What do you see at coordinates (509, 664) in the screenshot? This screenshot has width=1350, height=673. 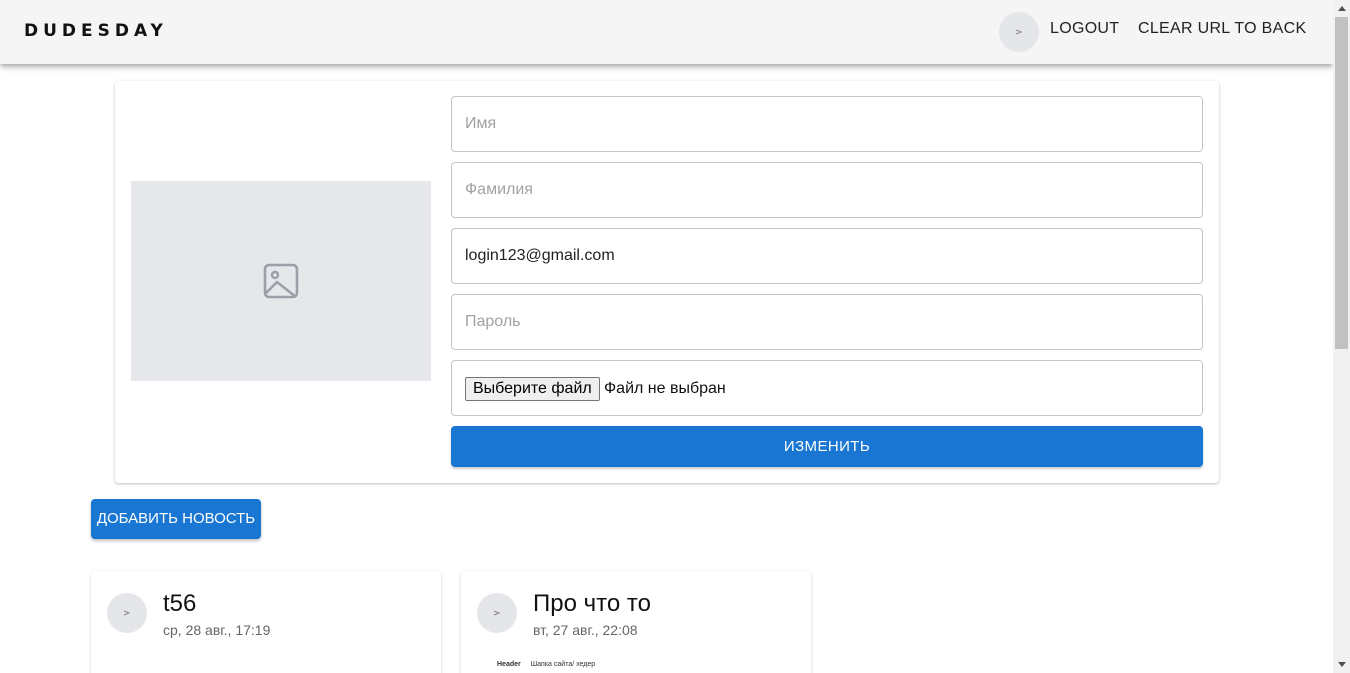 I see `preview-heading: Header` at bounding box center [509, 664].